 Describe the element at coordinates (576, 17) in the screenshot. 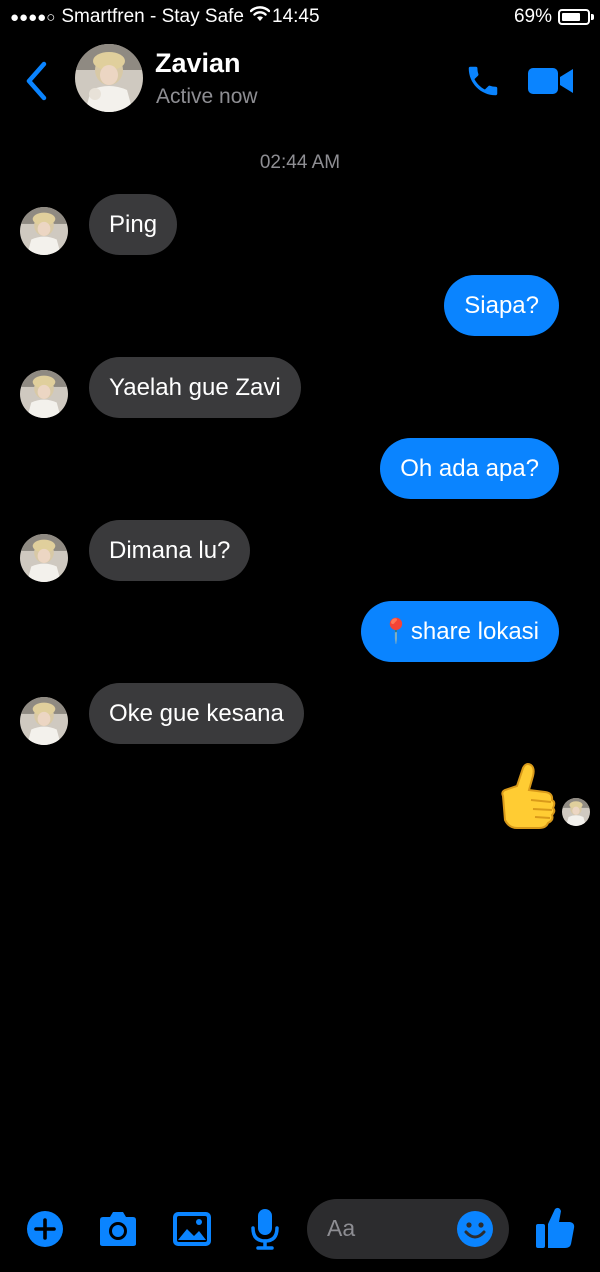

I see `battery-icon` at that location.